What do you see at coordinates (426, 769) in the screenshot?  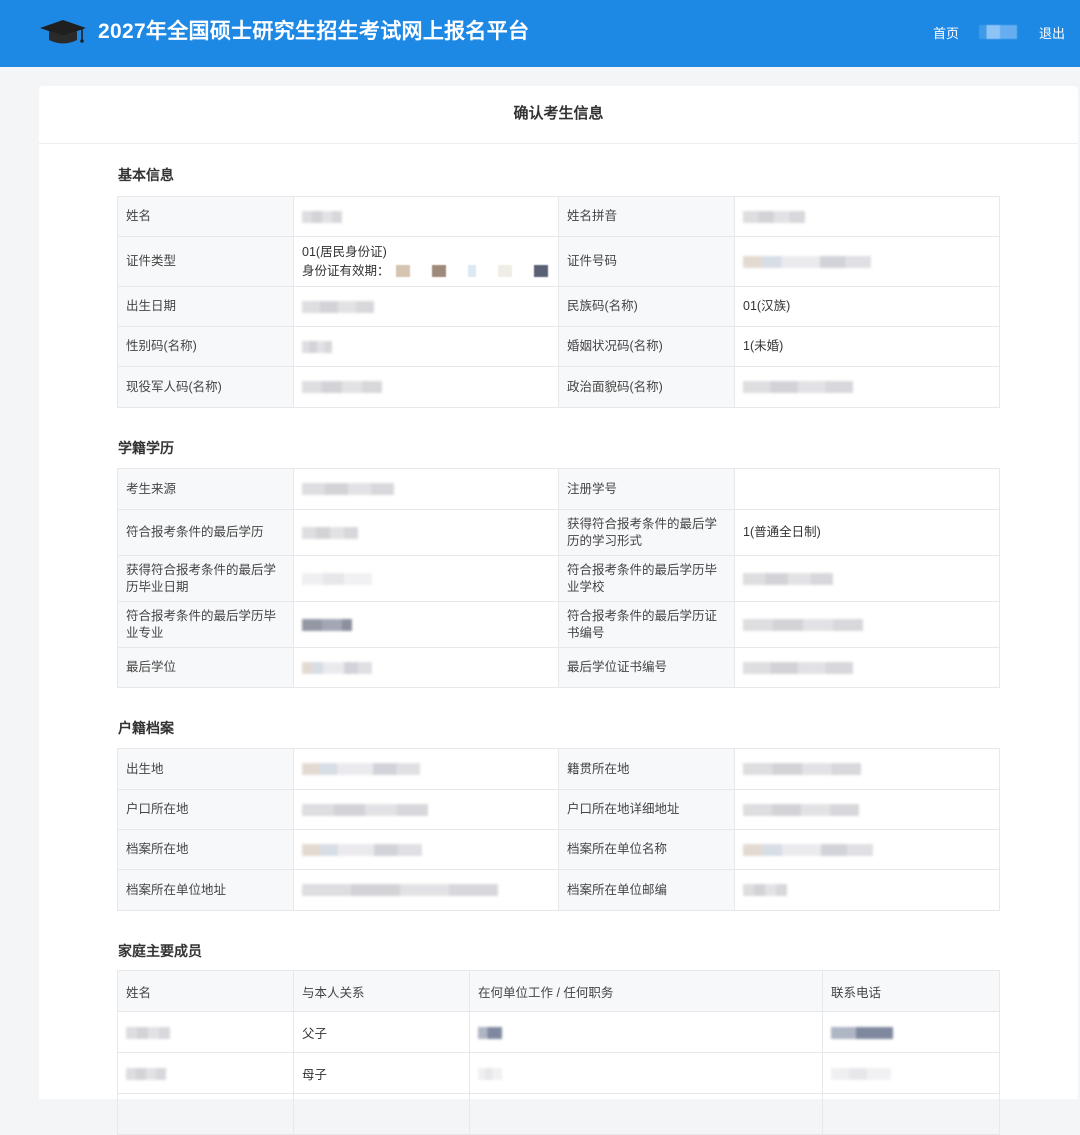 I see `birthplace-masked` at bounding box center [426, 769].